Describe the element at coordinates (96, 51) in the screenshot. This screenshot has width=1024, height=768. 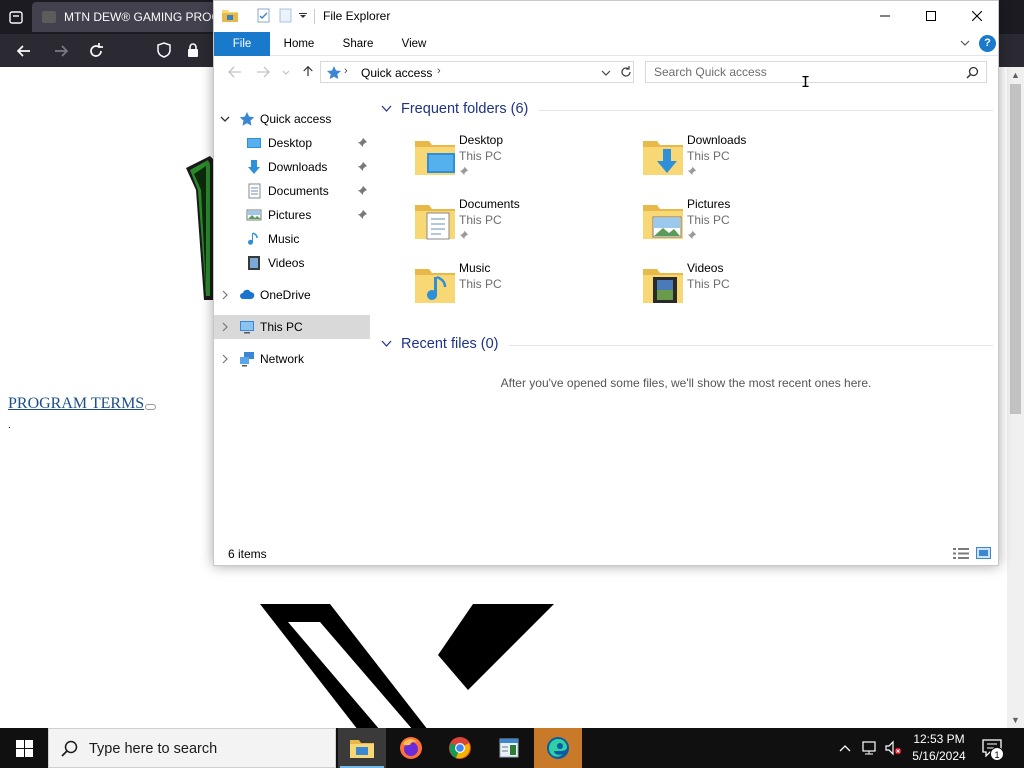
I see `reload-icon` at that location.